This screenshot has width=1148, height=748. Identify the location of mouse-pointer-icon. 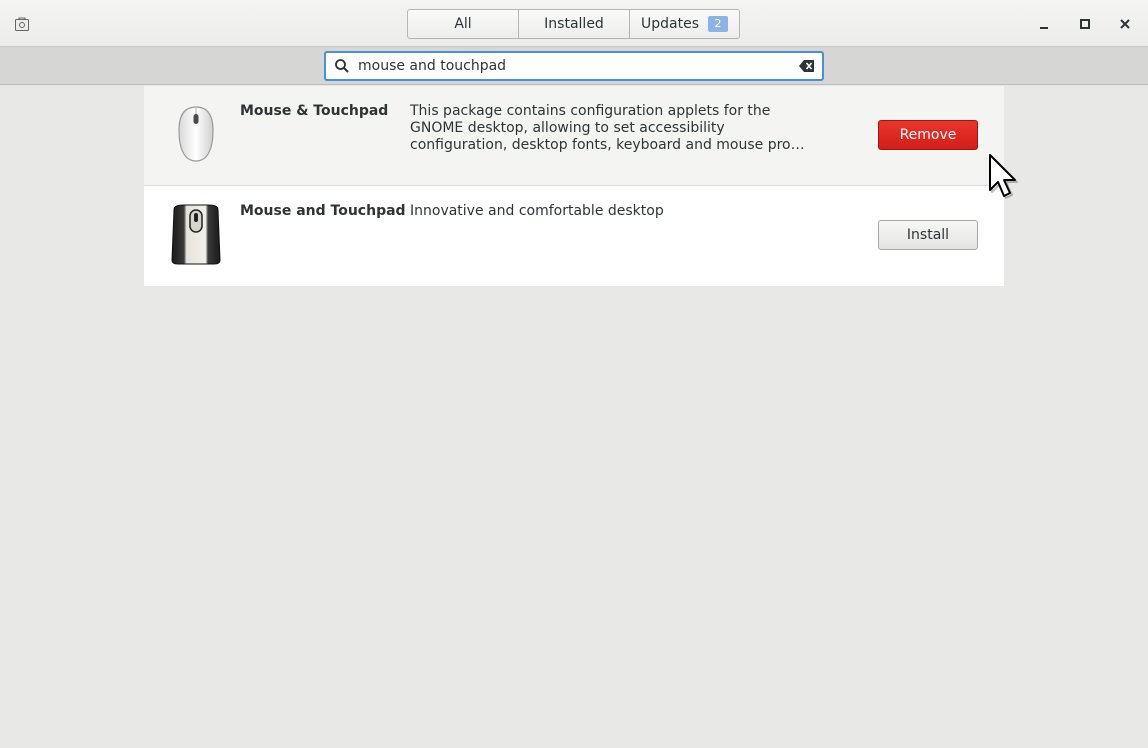
(1003, 176).